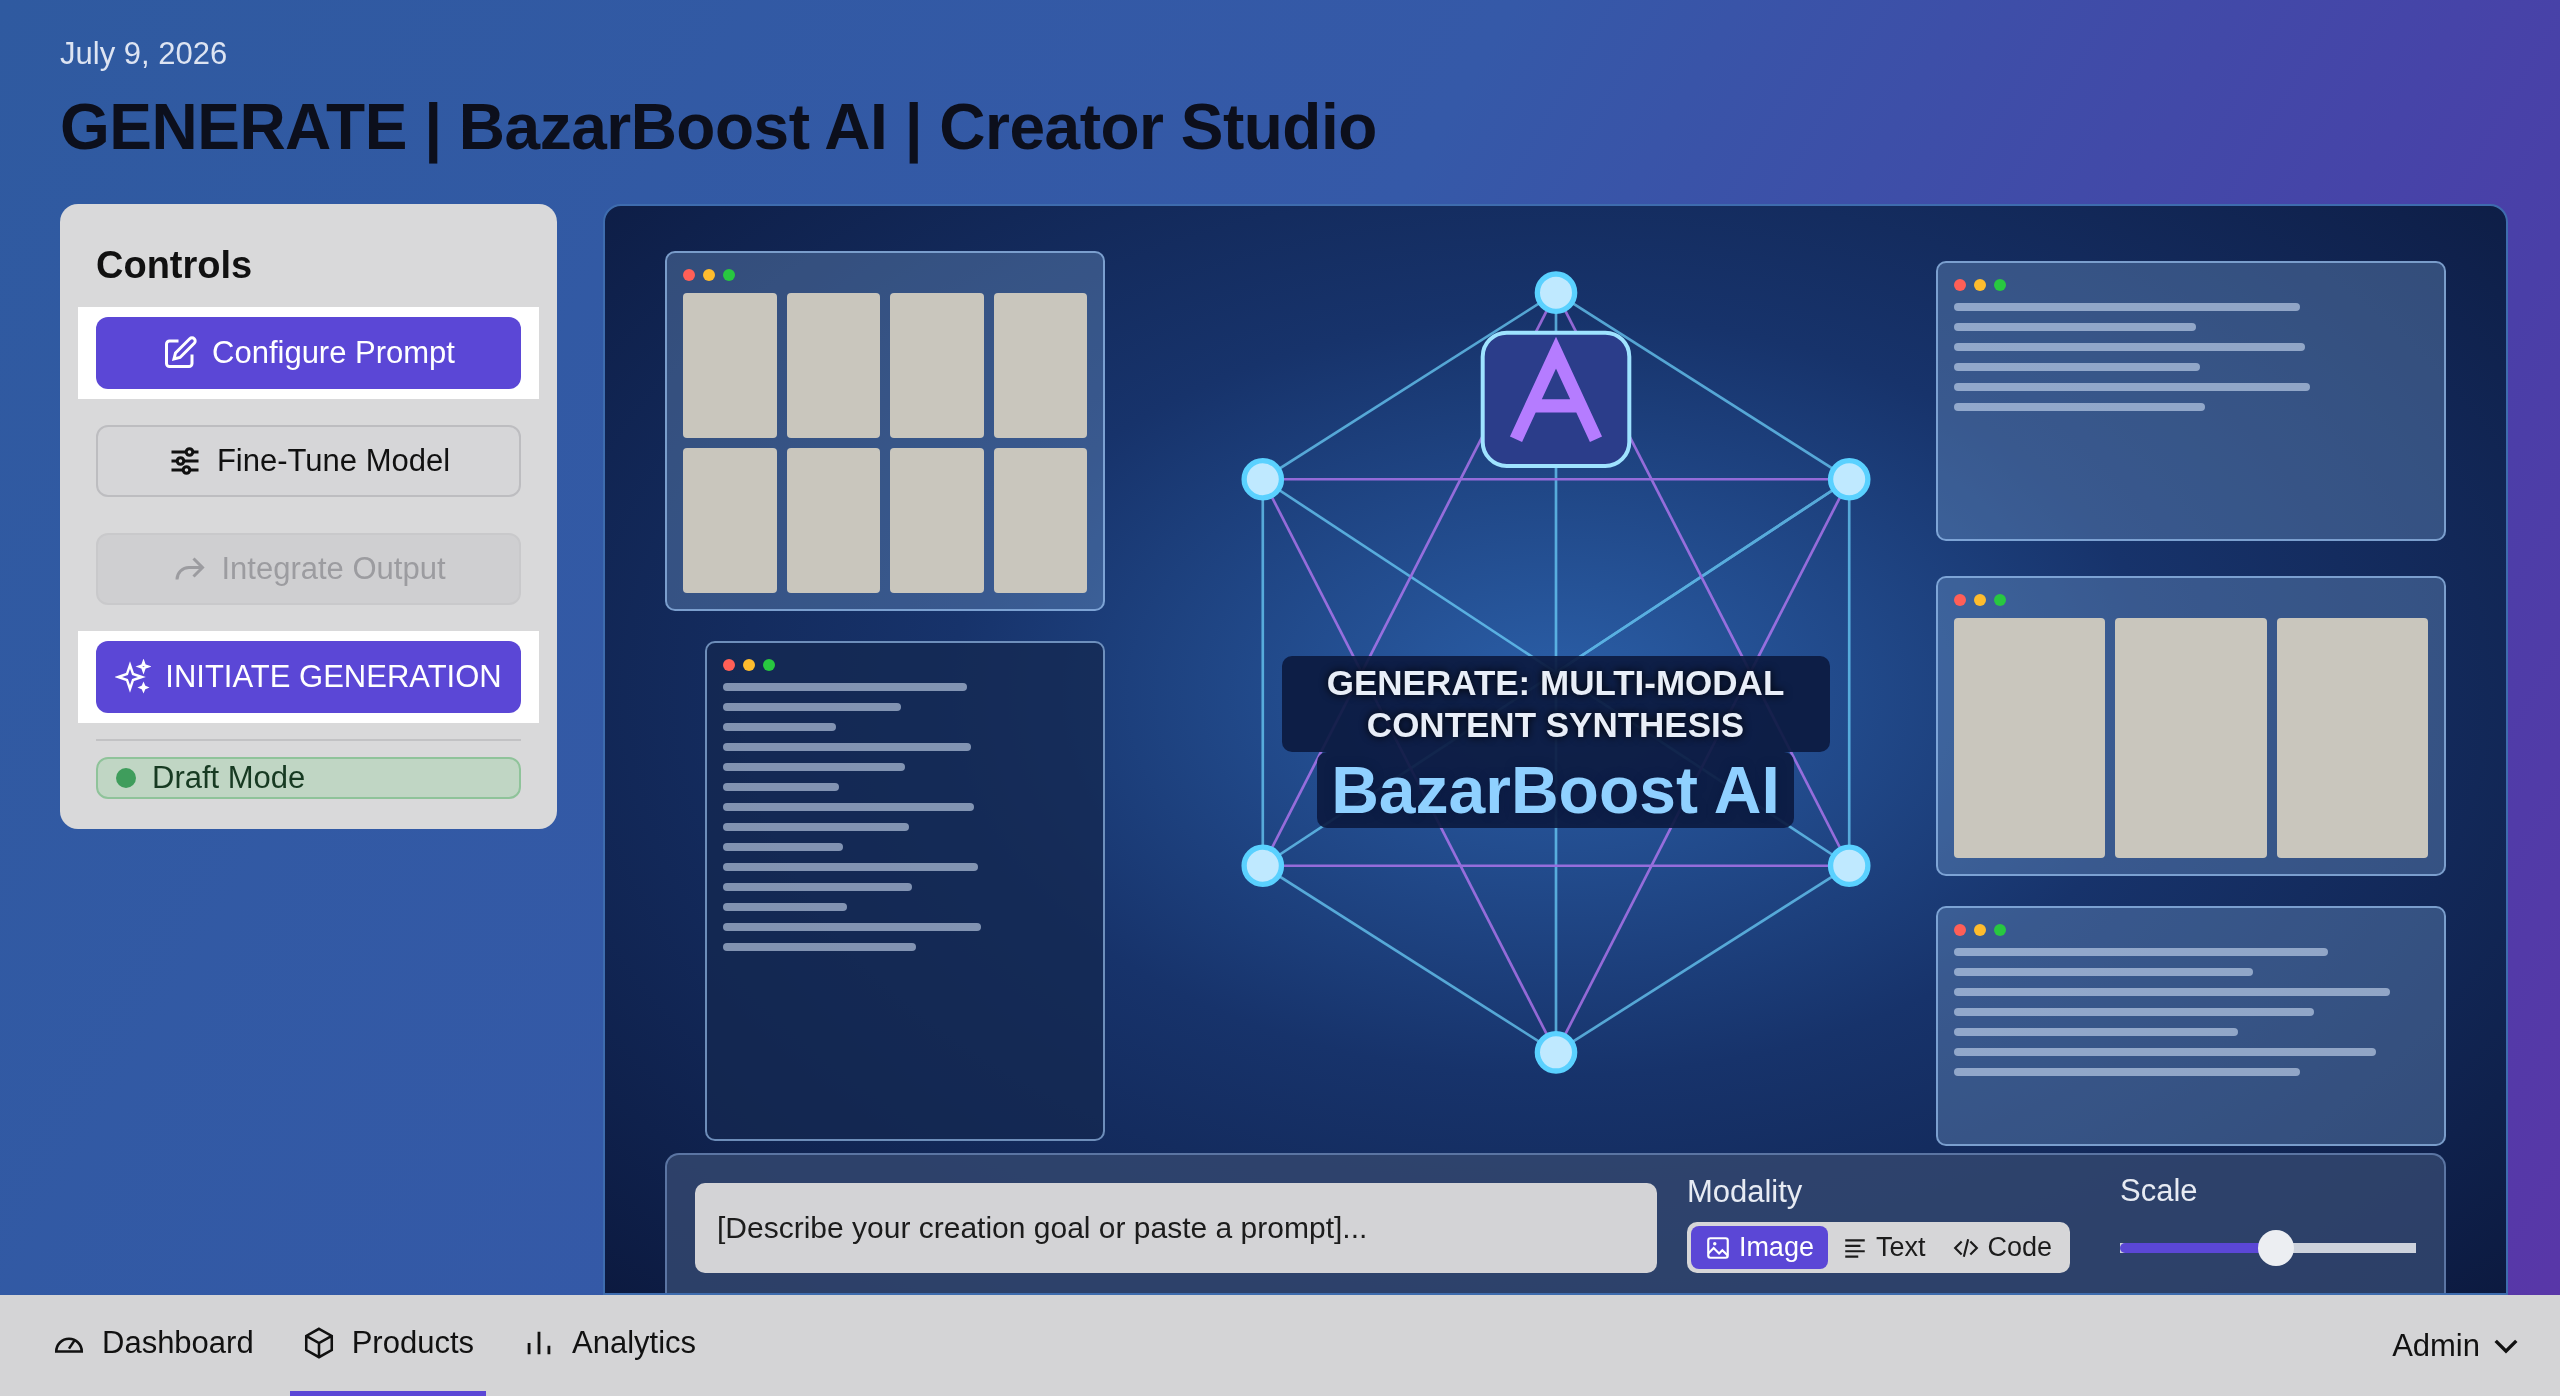  I want to click on nav-tab: Analytics, so click(609, 1345).